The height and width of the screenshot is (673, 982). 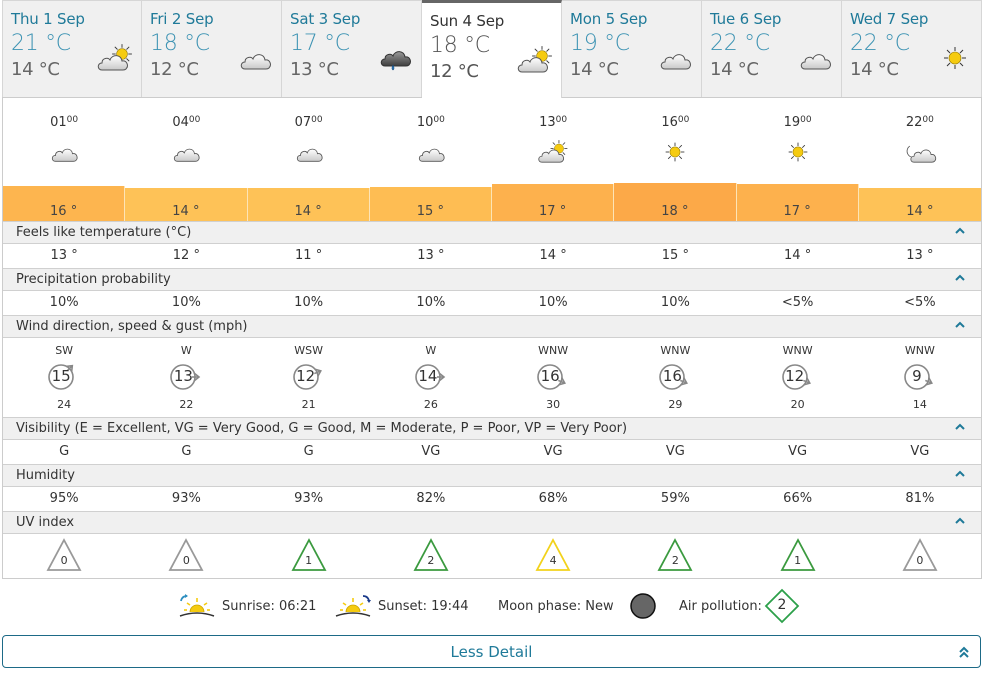 I want to click on wind-column: WNW 12 20, so click(x=798, y=377).